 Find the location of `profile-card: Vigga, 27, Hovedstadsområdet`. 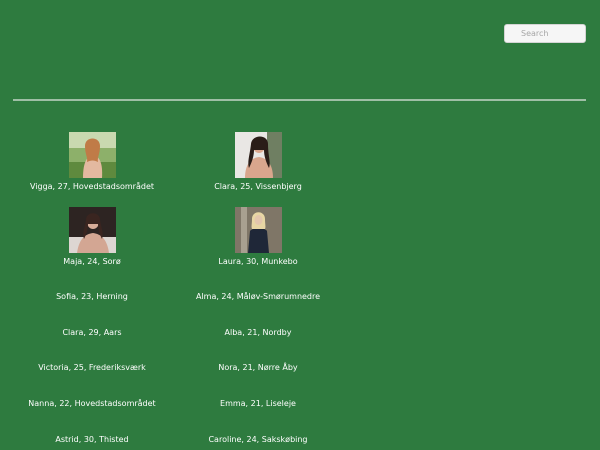

profile-card: Vigga, 27, Hovedstadsområdet is located at coordinates (92, 162).